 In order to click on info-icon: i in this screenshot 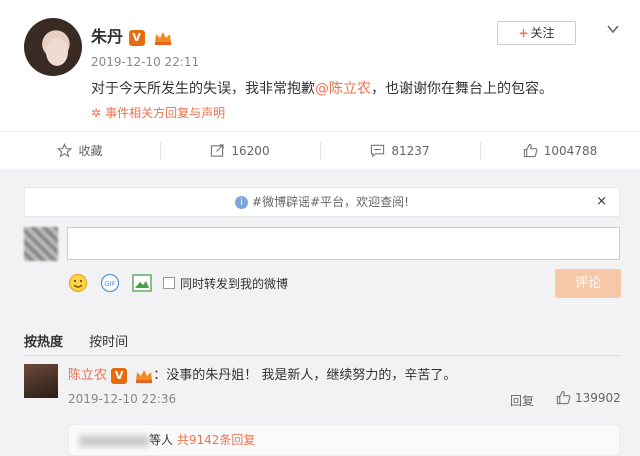, I will do `click(242, 202)`.